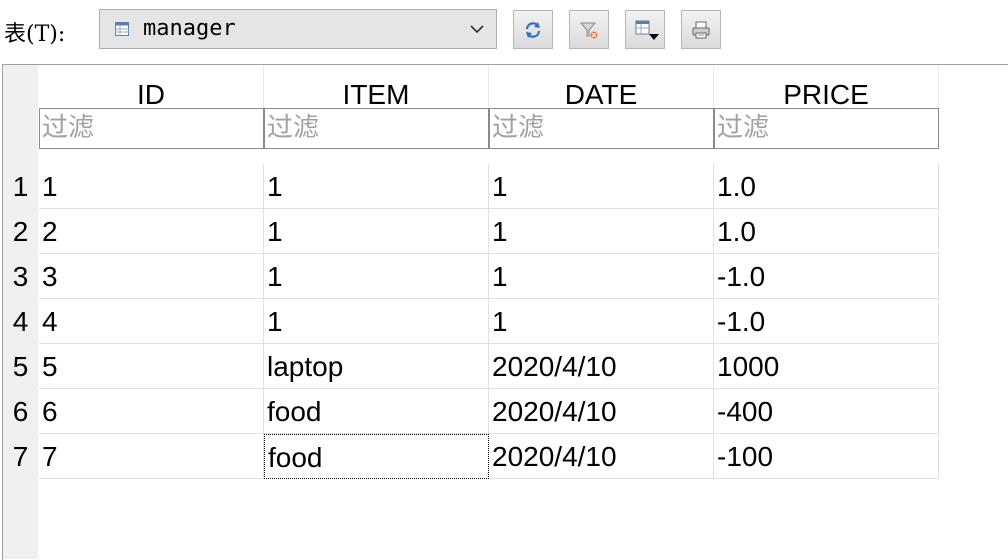 This screenshot has height=560, width=1008. Describe the element at coordinates (20, 411) in the screenshot. I see `row-number: 6` at that location.